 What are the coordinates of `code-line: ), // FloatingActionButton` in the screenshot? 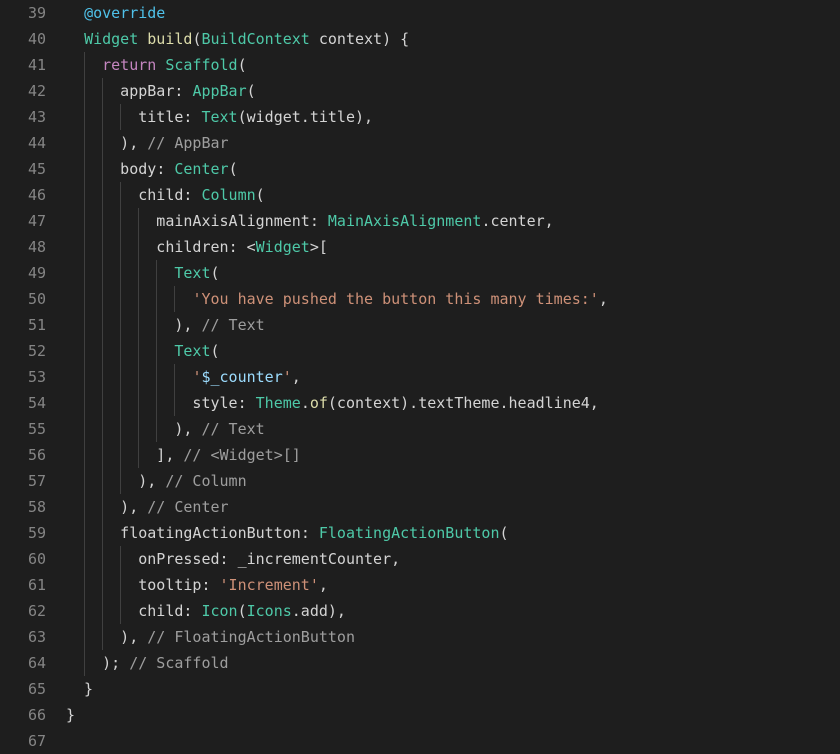 It's located at (453, 637).